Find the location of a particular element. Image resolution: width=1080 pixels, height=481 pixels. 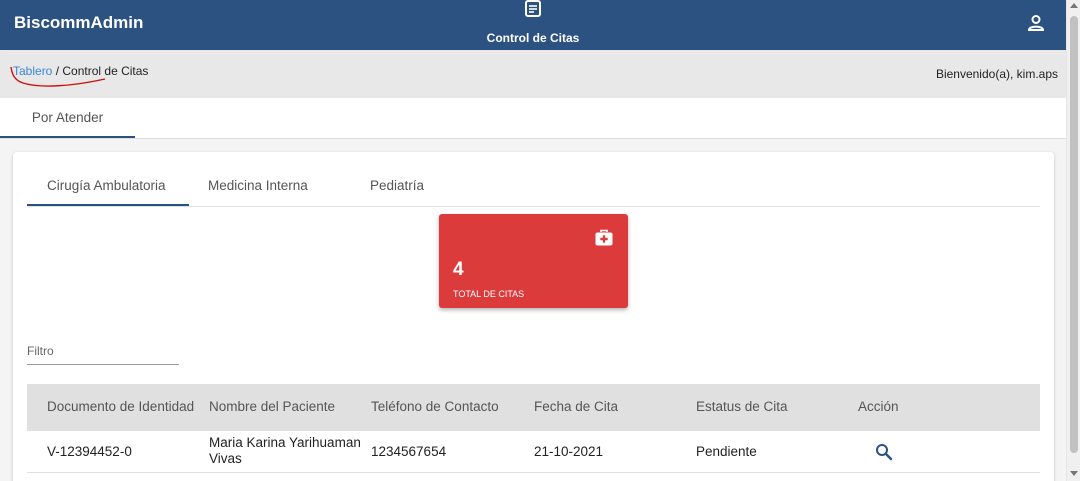

page-scrollbar is located at coordinates (1073, 240).